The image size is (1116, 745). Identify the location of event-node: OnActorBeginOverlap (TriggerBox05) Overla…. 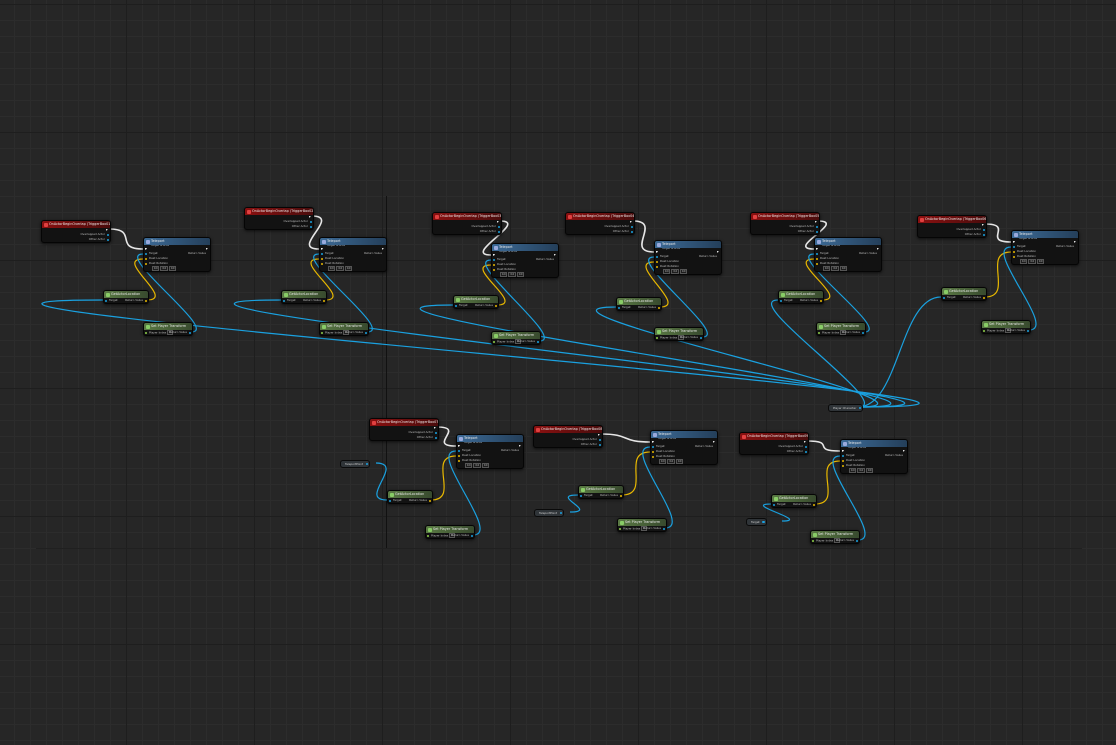
(785, 223).